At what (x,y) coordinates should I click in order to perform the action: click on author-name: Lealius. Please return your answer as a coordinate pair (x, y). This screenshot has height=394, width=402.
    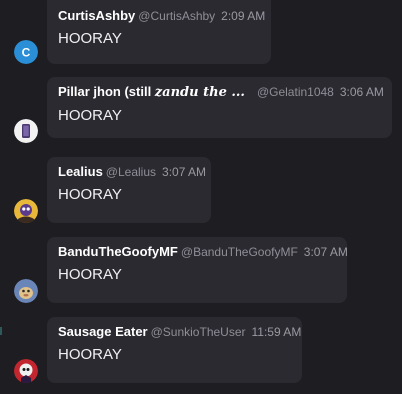
    Looking at the image, I should click on (80, 171).